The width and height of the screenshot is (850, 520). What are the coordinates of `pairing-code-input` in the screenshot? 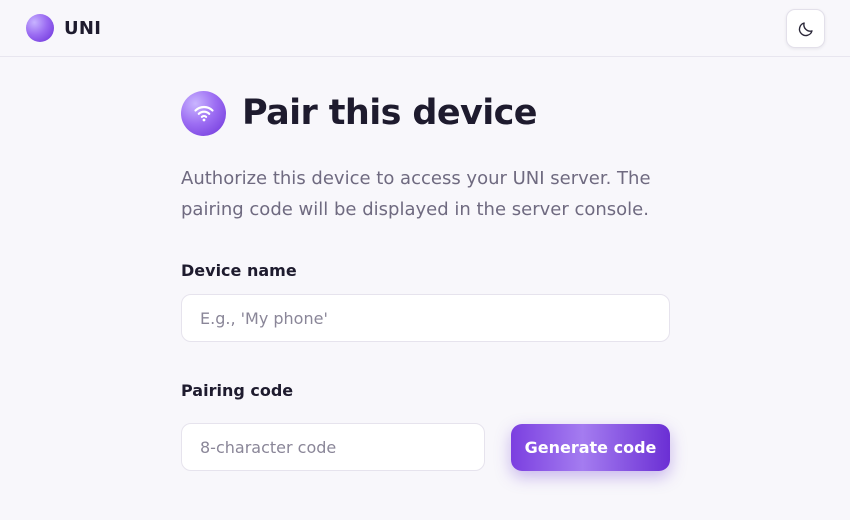 It's located at (333, 447).